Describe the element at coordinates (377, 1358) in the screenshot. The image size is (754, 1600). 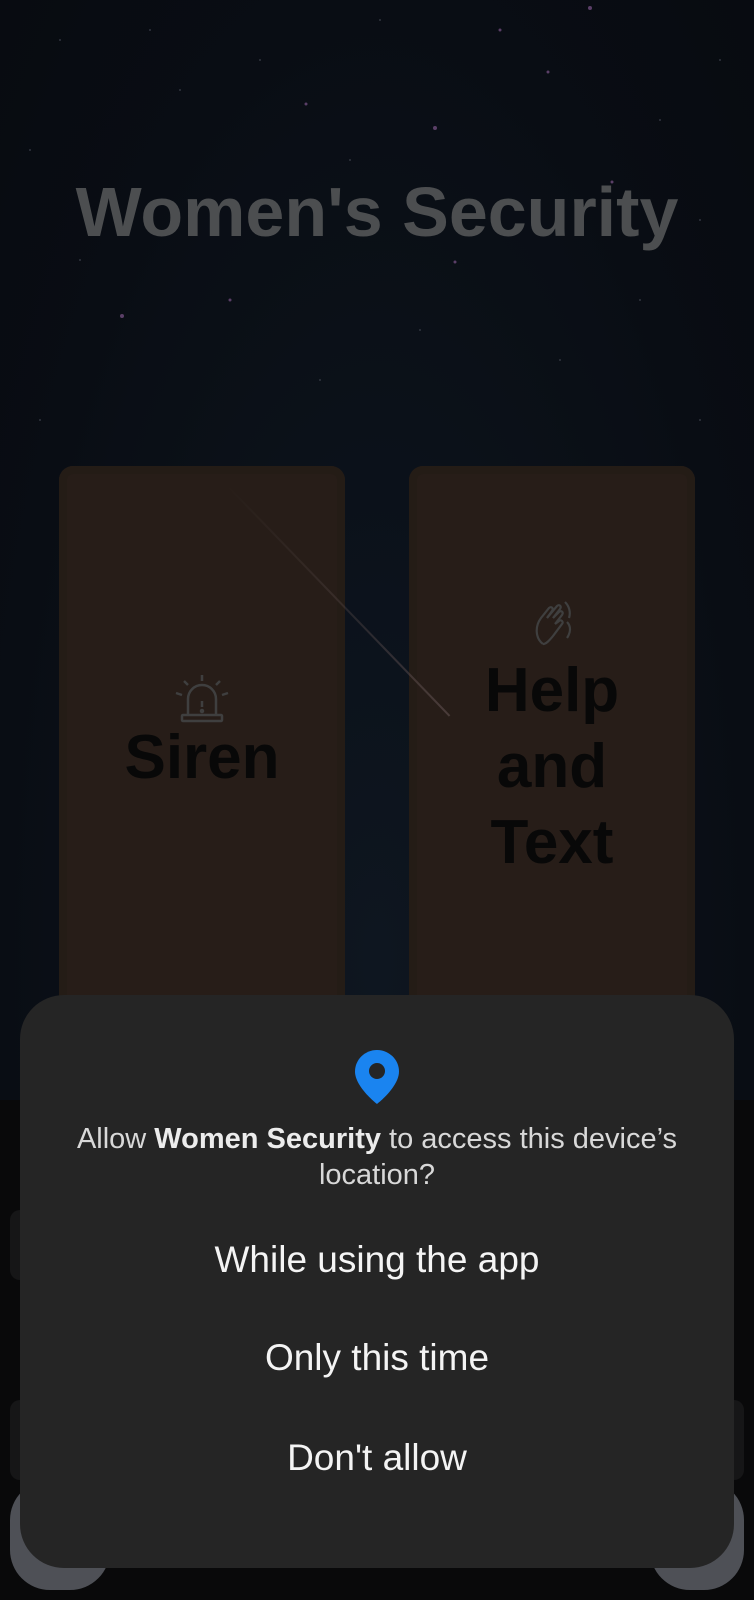
I see `only-this-time-button: Only this time` at that location.